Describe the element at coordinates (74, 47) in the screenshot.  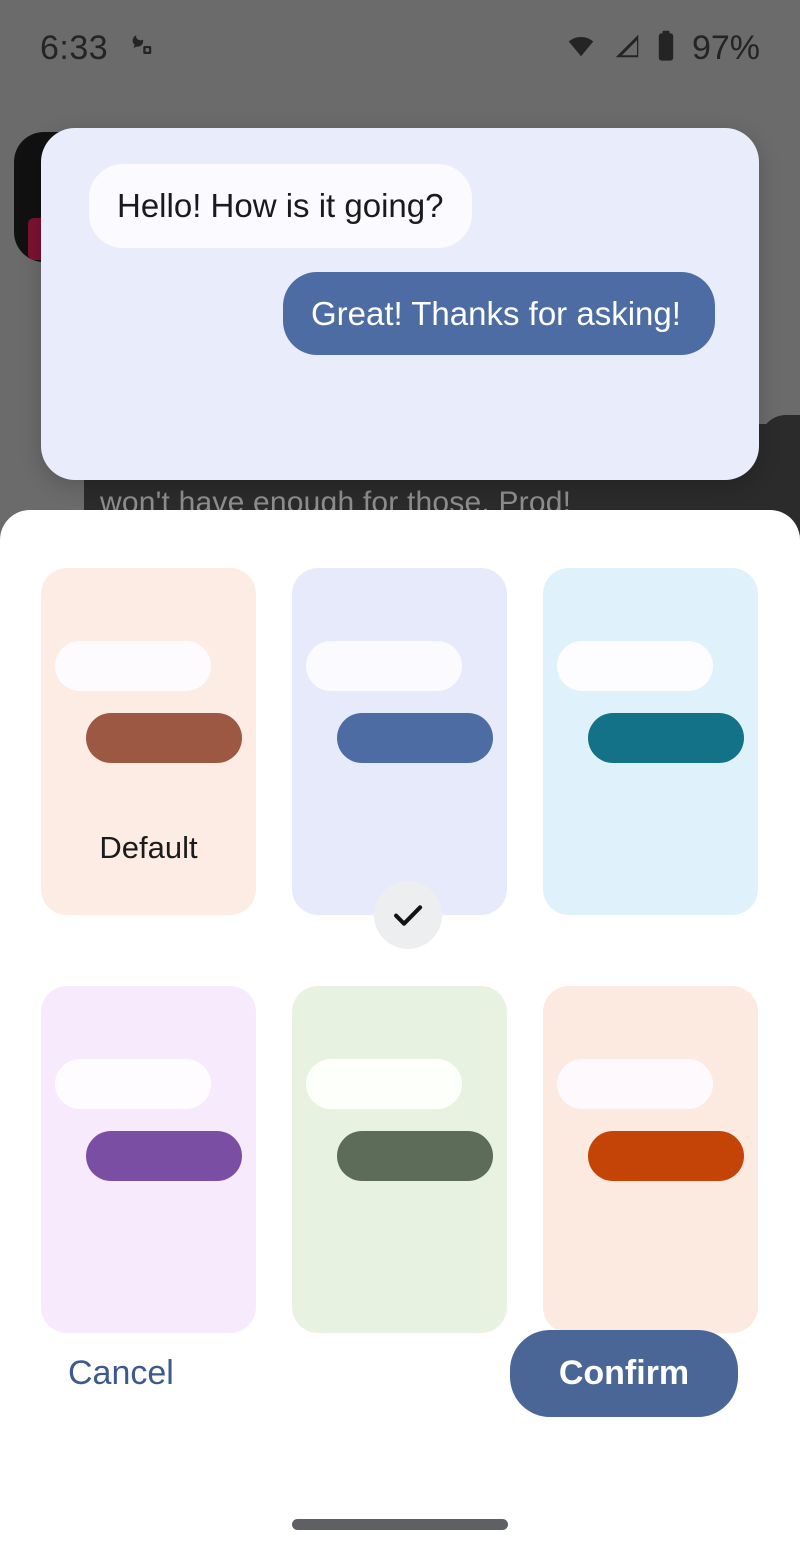
I see `status-bar-clock: 6:33` at that location.